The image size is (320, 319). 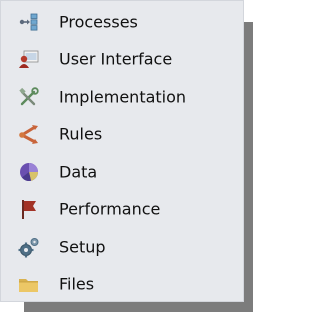 I want to click on menu-item-implementation: Implementation, so click(x=122, y=97).